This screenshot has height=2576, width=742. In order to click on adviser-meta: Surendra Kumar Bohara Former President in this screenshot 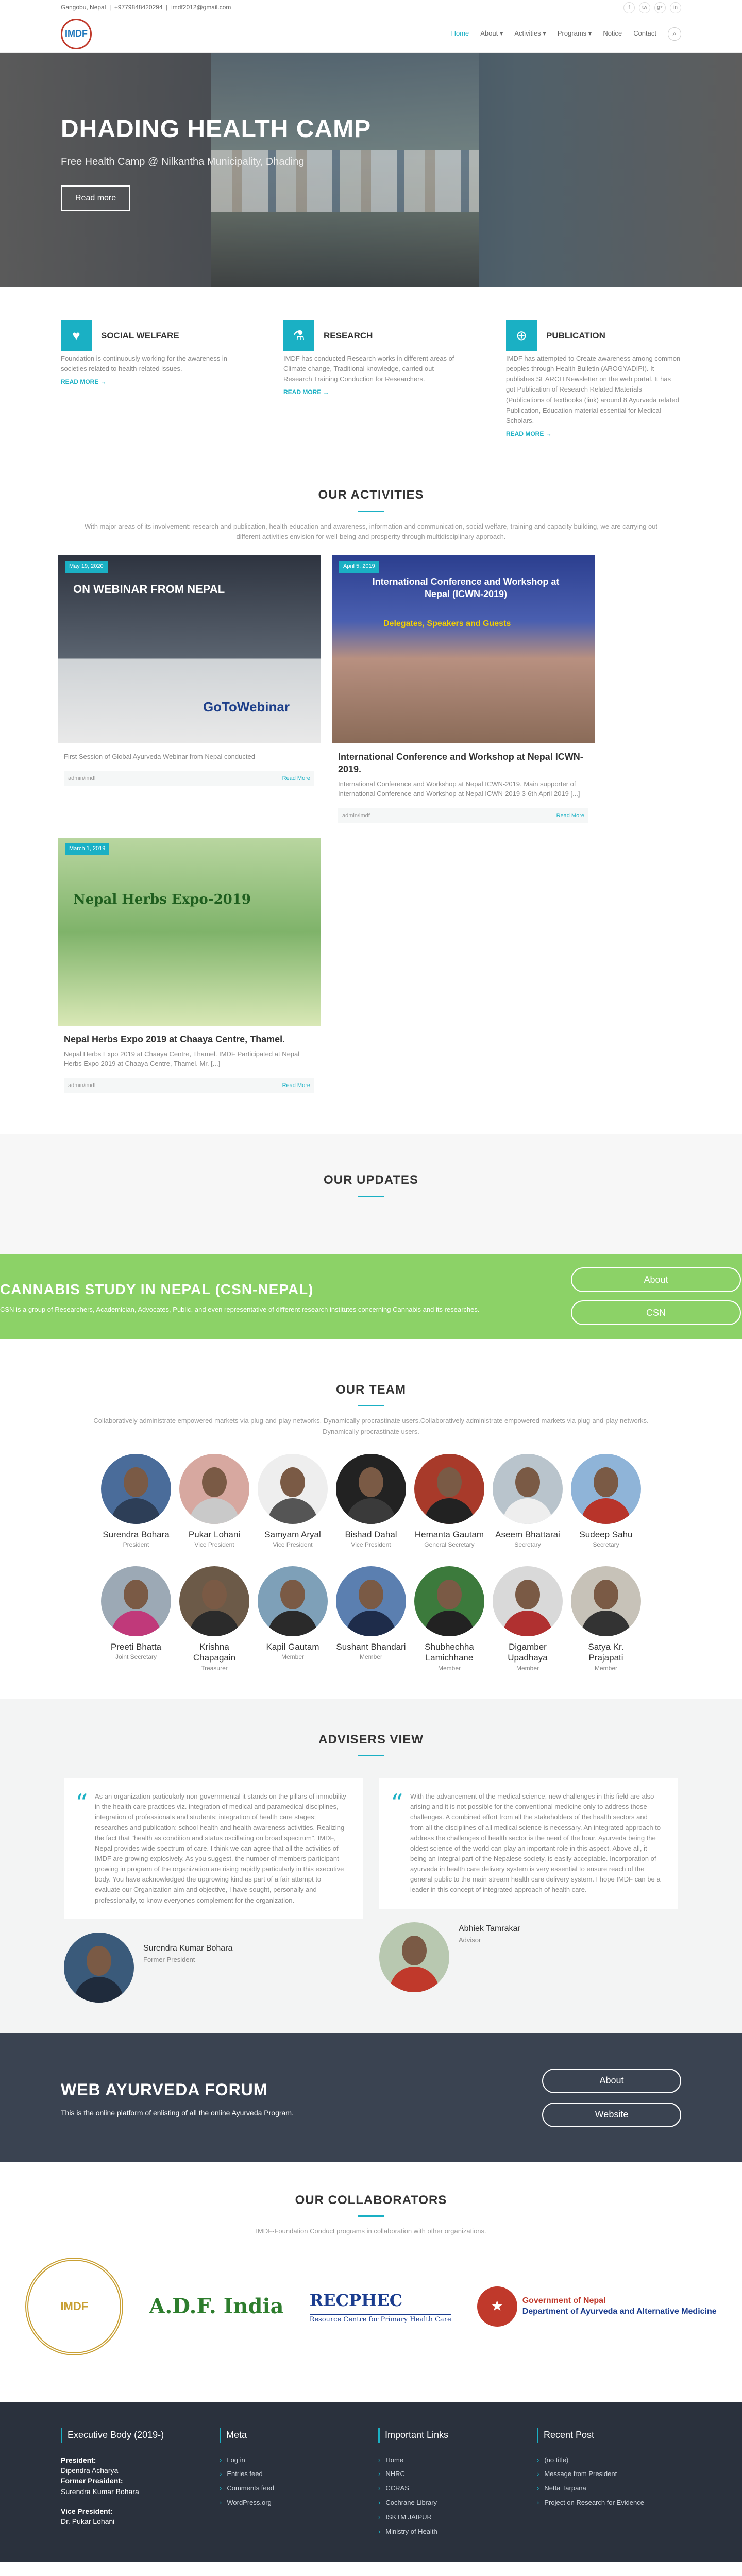, I will do `click(187, 1949)`.